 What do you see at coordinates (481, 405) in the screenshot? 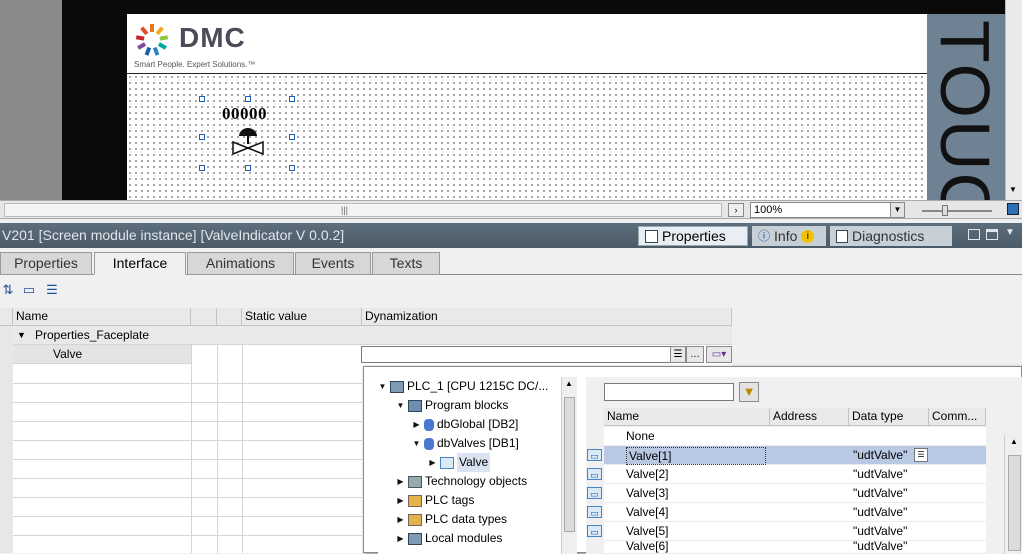
I see `tree-item-program-blocks: ▼ Program blocks` at bounding box center [481, 405].